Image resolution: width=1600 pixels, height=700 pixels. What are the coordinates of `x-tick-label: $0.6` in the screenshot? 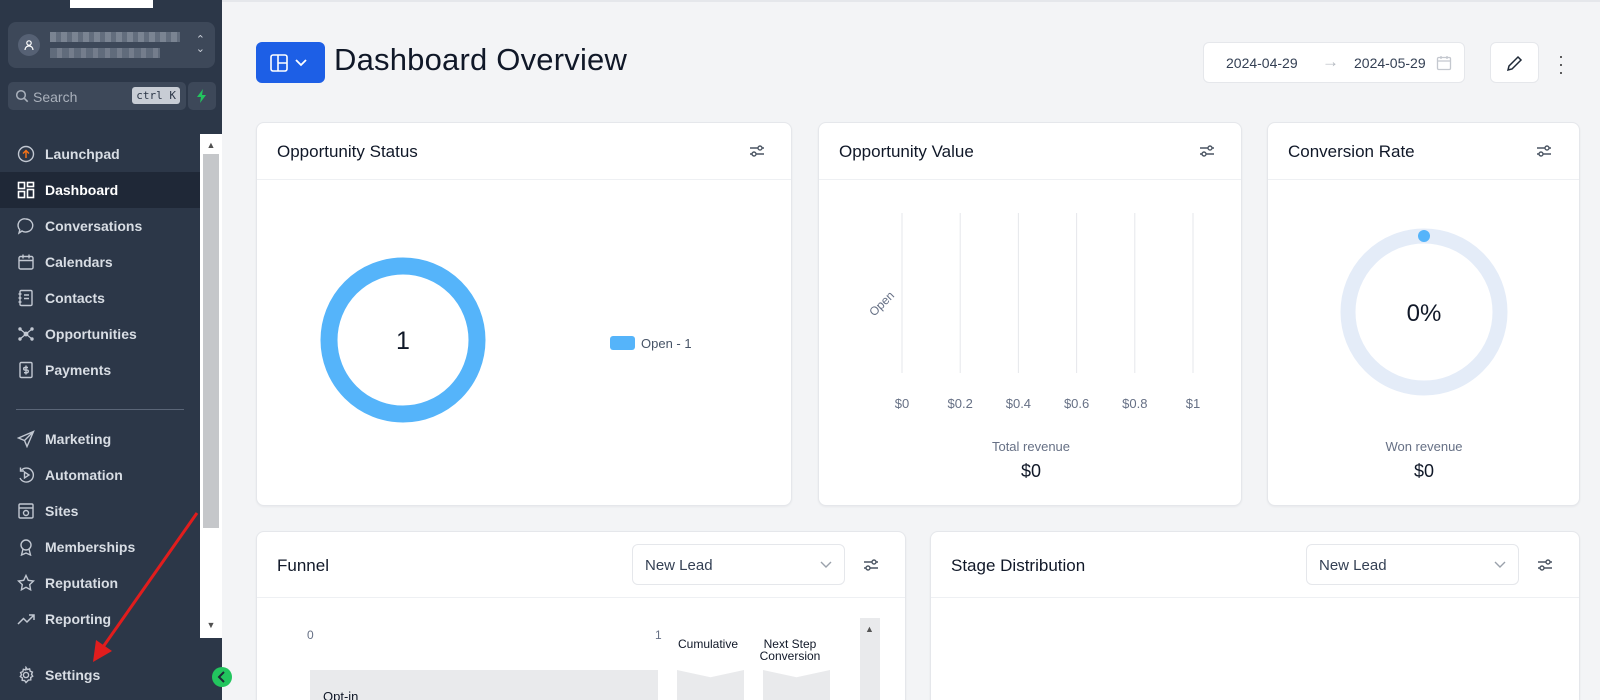 It's located at (1076, 403).